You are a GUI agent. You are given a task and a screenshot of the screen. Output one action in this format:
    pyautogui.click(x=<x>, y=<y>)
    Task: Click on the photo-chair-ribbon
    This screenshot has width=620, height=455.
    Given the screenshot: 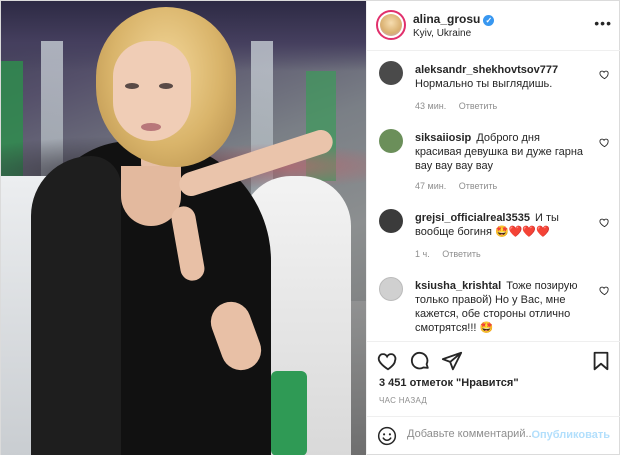 What is the action you would take?
    pyautogui.click(x=289, y=413)
    